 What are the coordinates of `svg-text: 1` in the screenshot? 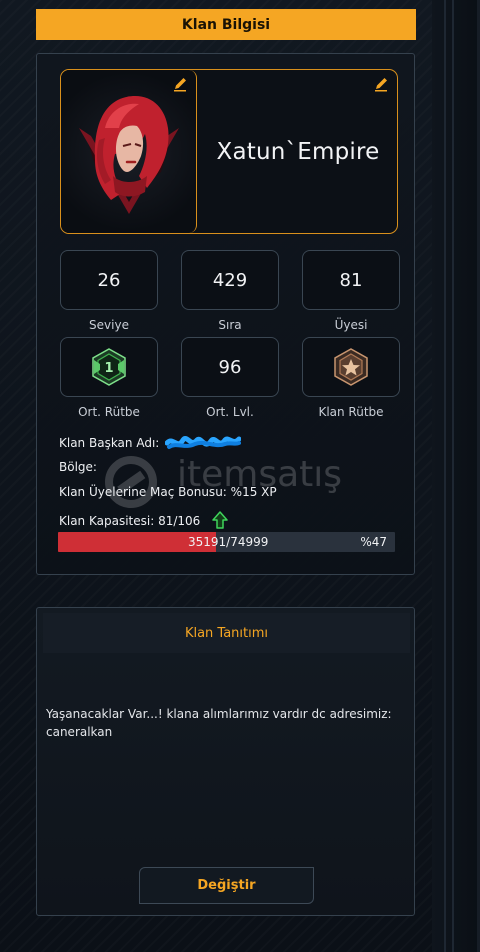 It's located at (108, 368).